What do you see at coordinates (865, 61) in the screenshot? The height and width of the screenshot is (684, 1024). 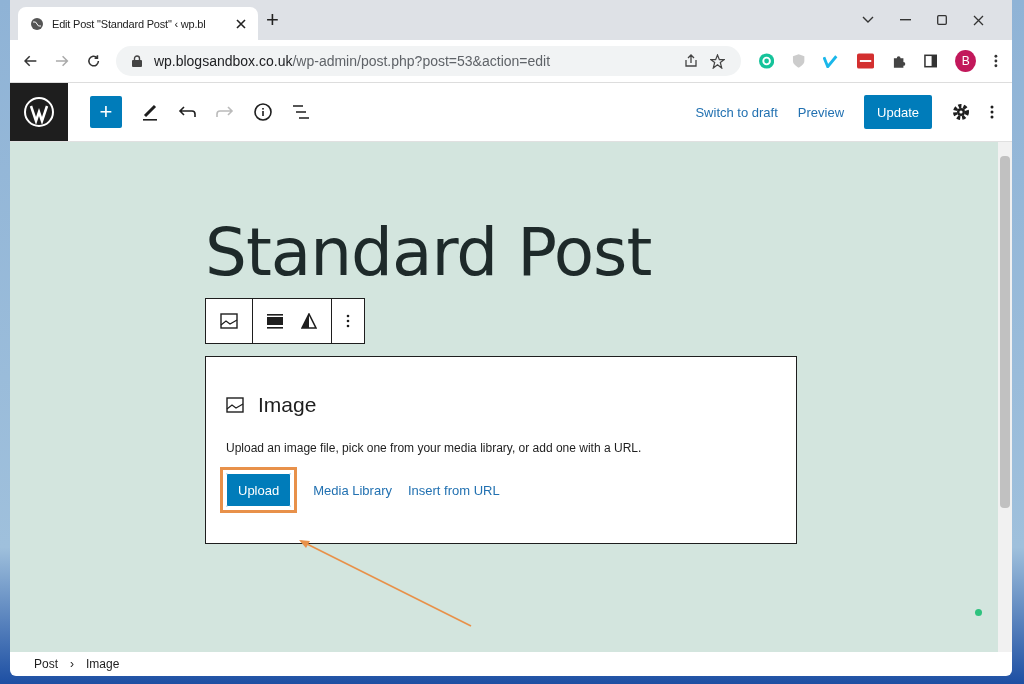 I see `extension-icon` at bounding box center [865, 61].